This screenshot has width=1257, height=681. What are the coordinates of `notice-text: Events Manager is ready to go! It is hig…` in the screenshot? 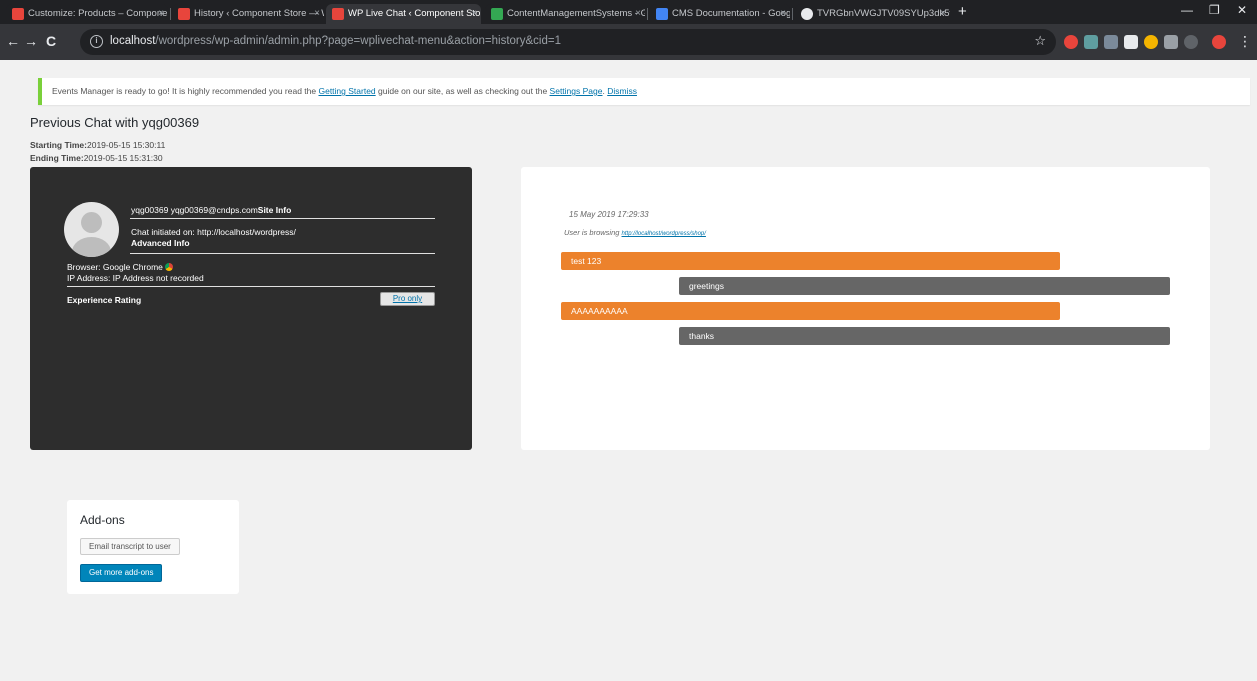 It's located at (185, 91).